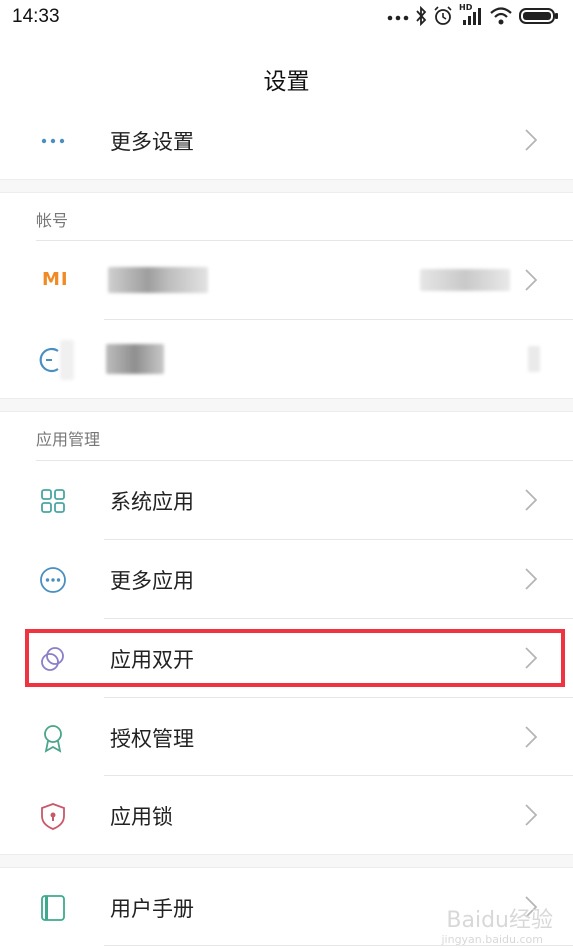 The width and height of the screenshot is (573, 948). Describe the element at coordinates (421, 16) in the screenshot. I see `bluetooth-icon` at that location.